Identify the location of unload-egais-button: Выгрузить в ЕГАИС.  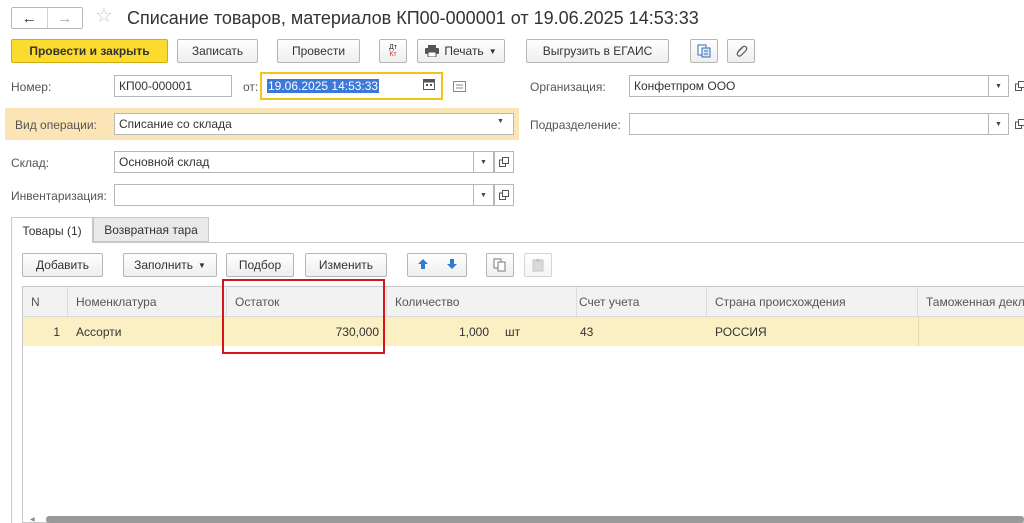
(597, 51).